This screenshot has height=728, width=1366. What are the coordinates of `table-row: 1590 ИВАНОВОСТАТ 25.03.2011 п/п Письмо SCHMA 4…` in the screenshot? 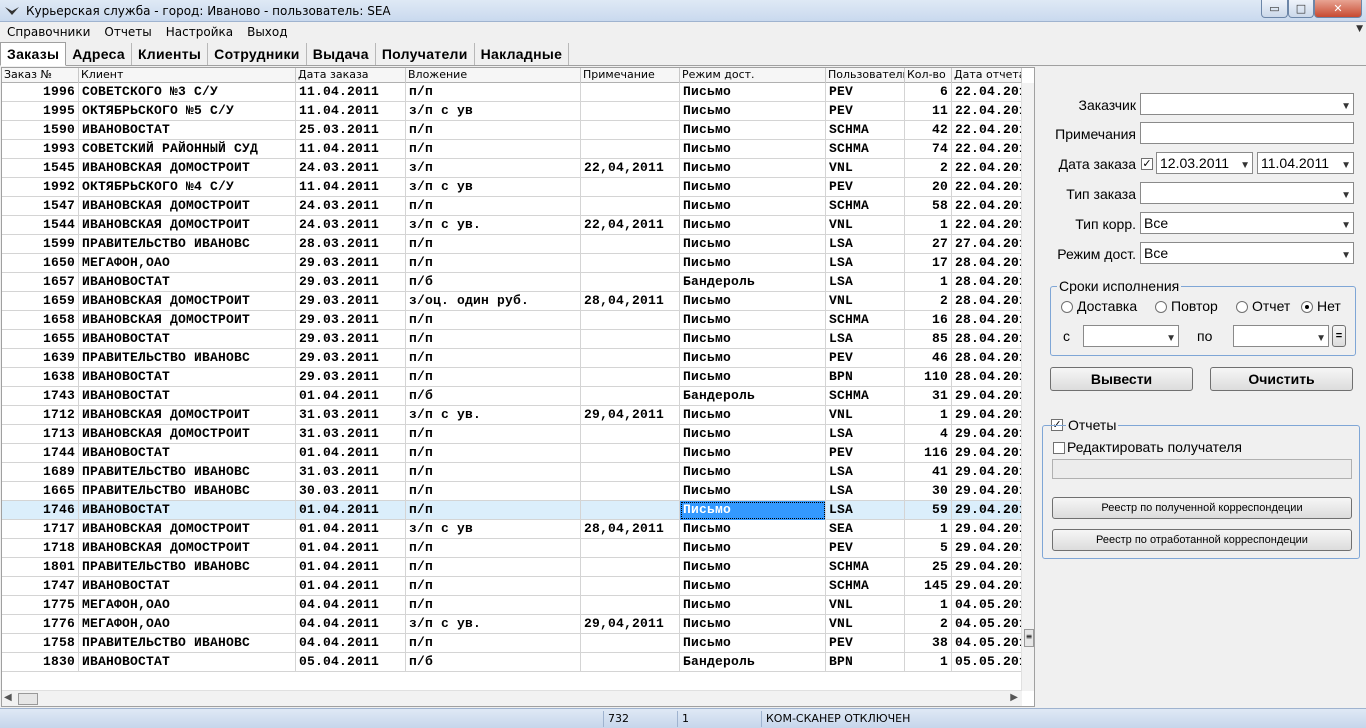 It's located at (512, 130).